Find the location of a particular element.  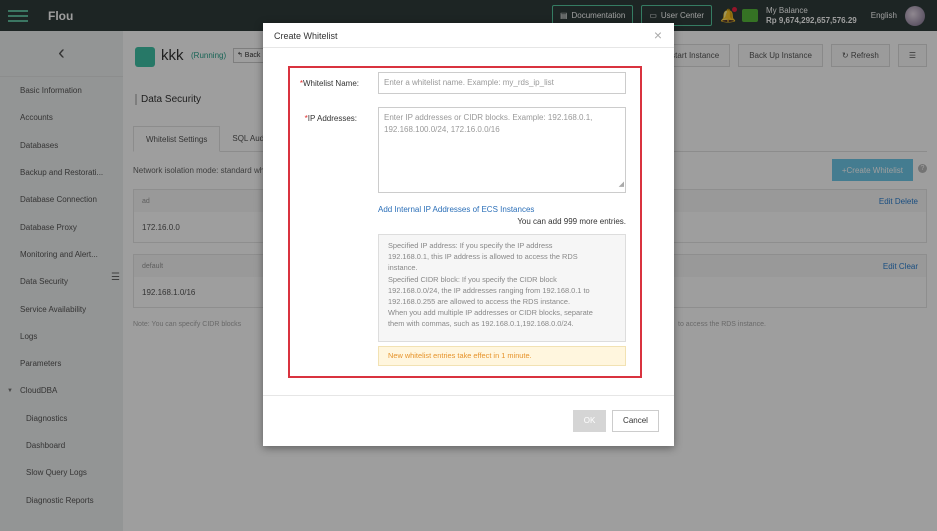

ip-addresses-label: *IP Addresses: is located at coordinates (330, 118).